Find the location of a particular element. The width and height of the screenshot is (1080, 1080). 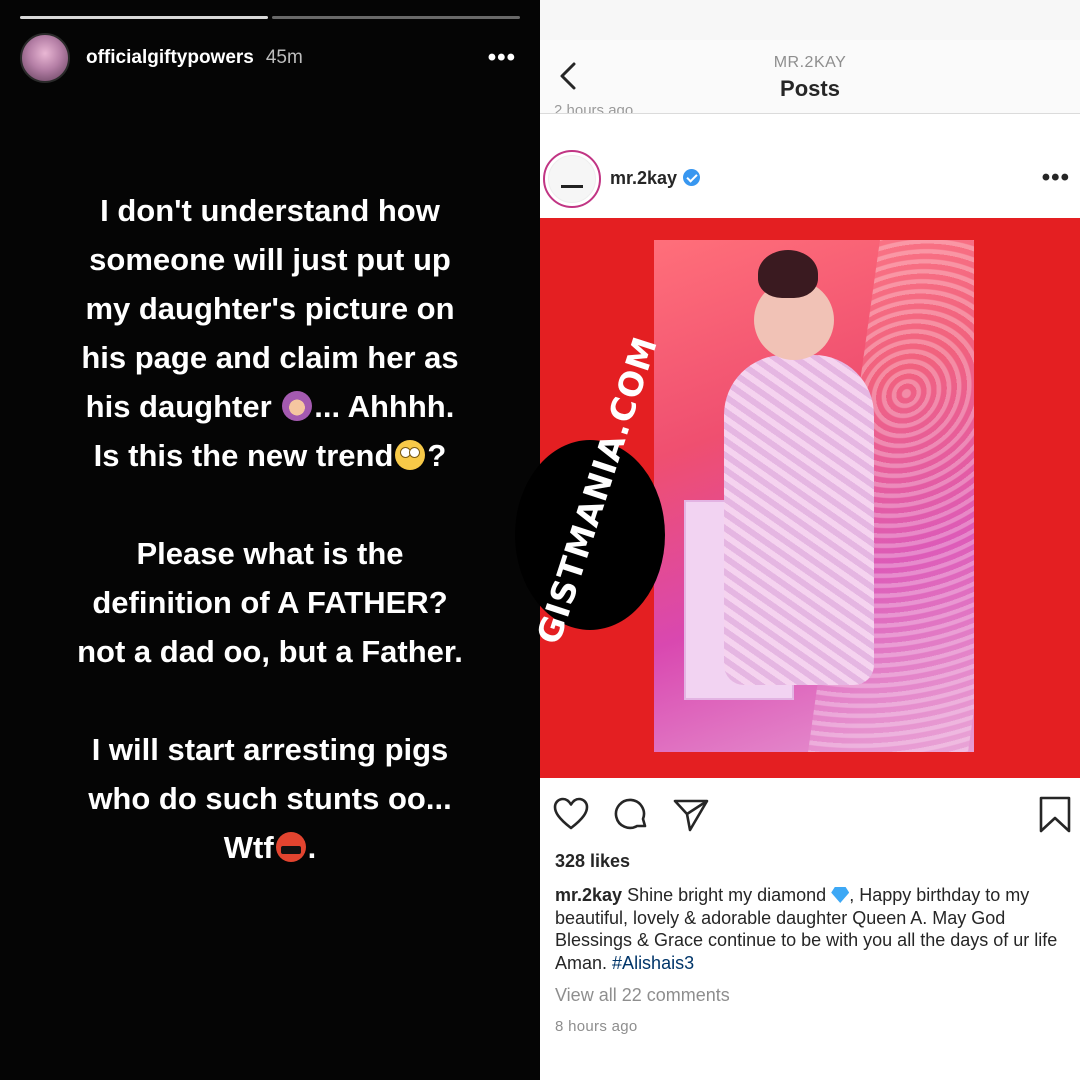

story-line: my daughter's picture on is located at coordinates (270, 308).